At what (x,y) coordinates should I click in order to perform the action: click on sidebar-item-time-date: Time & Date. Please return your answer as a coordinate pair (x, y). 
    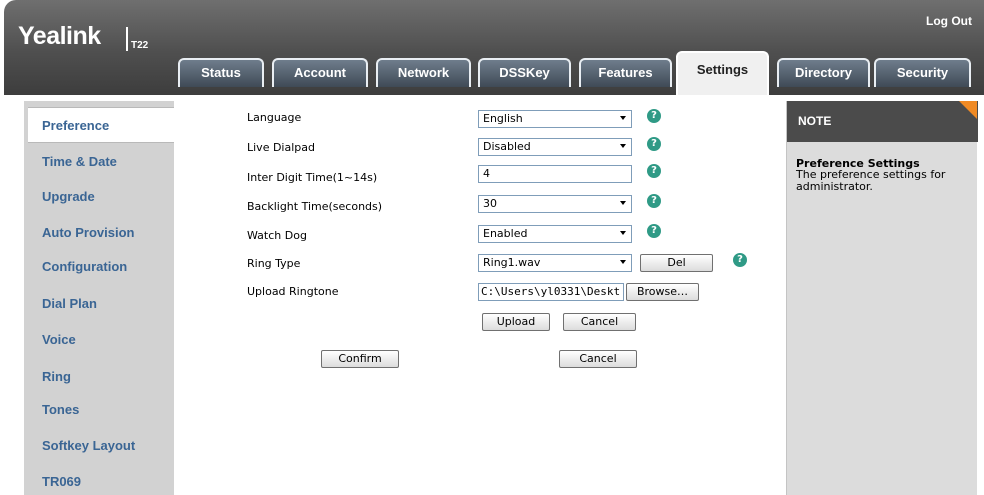
    Looking at the image, I should click on (99, 162).